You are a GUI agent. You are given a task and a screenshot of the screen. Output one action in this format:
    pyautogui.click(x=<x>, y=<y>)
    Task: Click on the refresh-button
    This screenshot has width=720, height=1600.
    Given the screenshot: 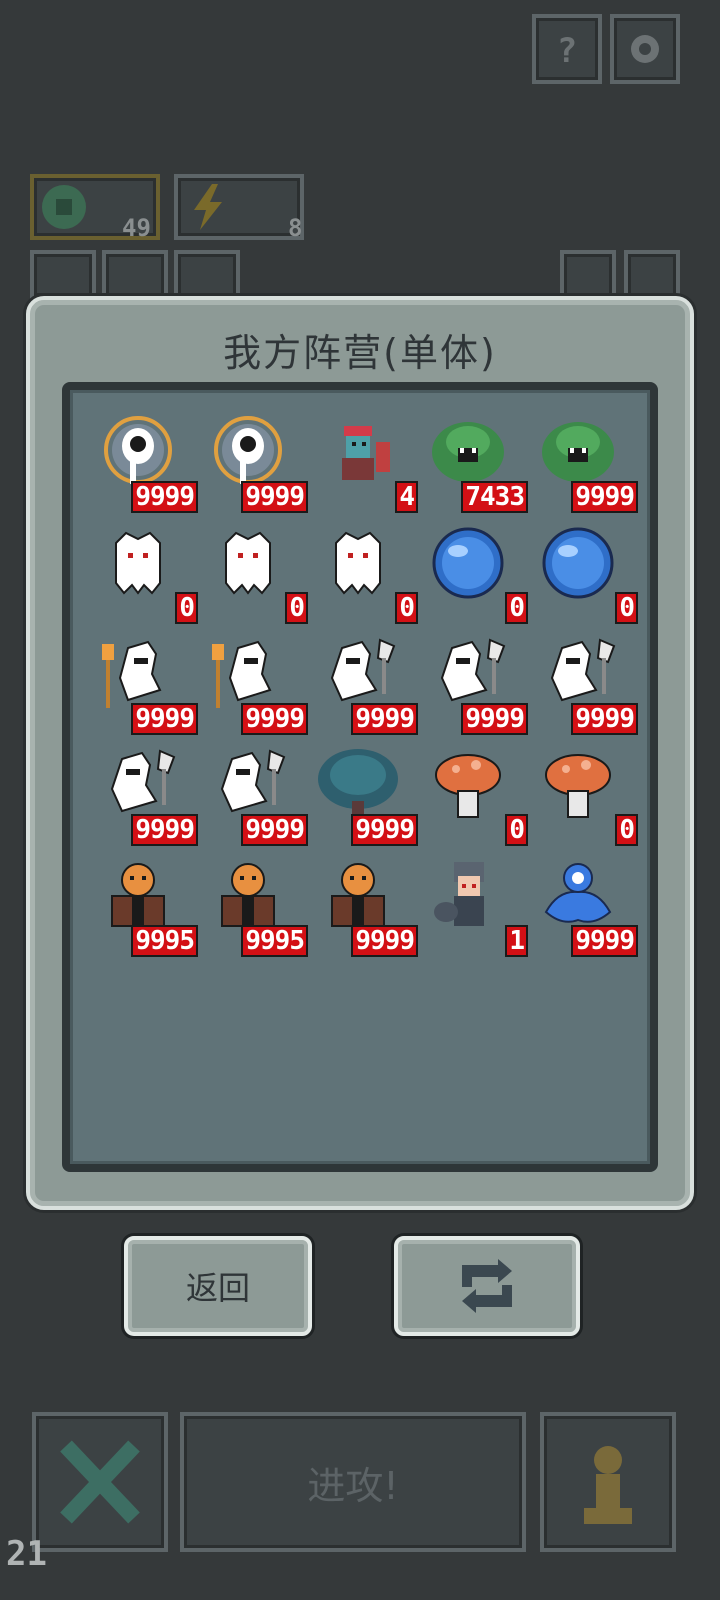 What is the action you would take?
    pyautogui.click(x=487, y=1286)
    